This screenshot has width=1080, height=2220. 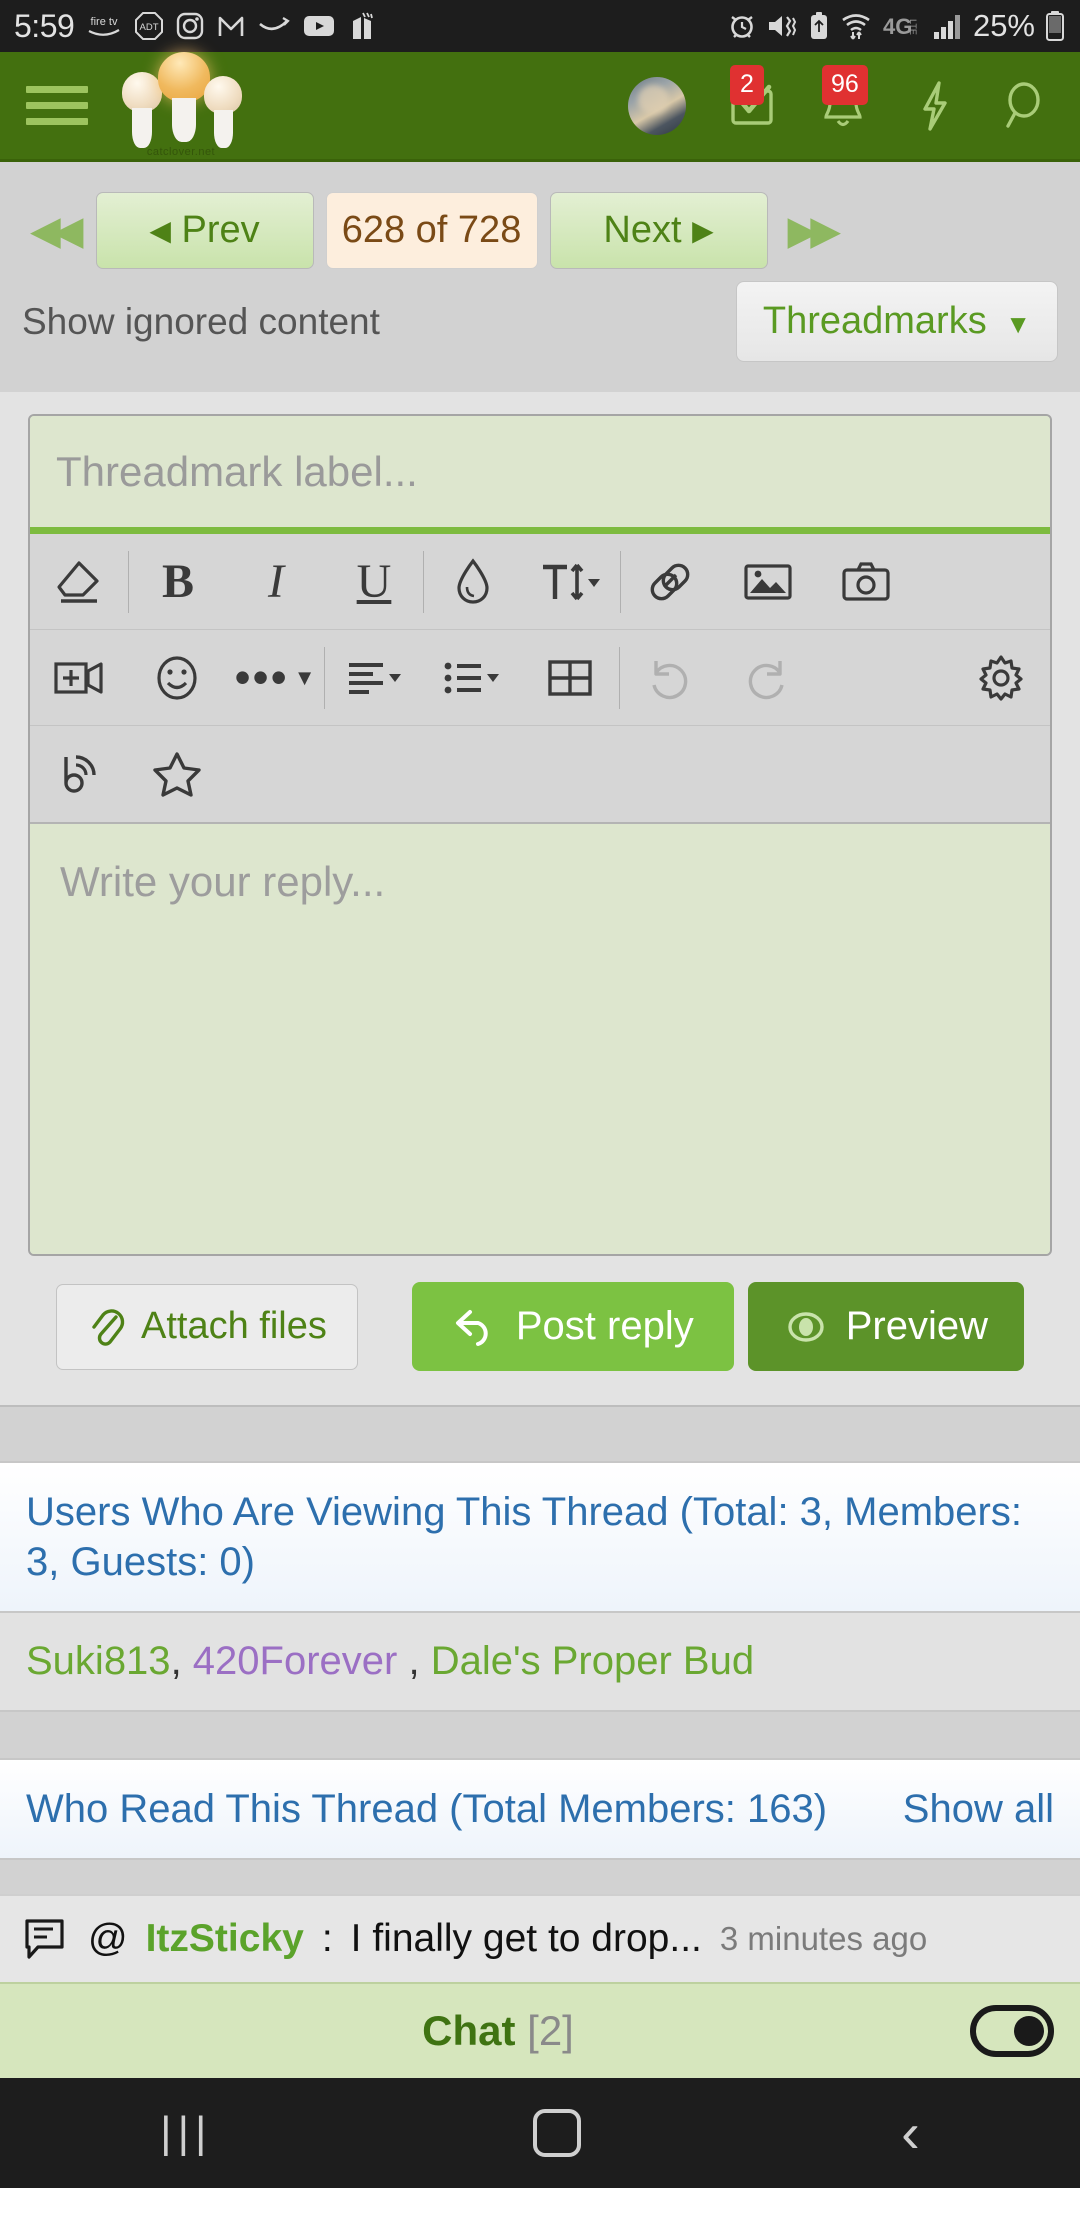 I want to click on search-icon, so click(x=1023, y=104).